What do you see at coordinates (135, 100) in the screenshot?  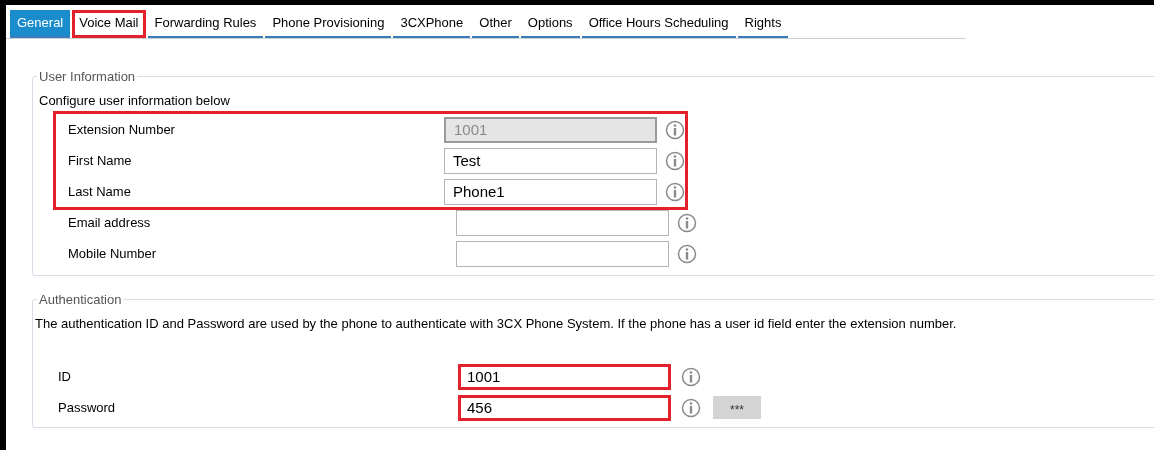 I see `section-description: Configure user information below` at bounding box center [135, 100].